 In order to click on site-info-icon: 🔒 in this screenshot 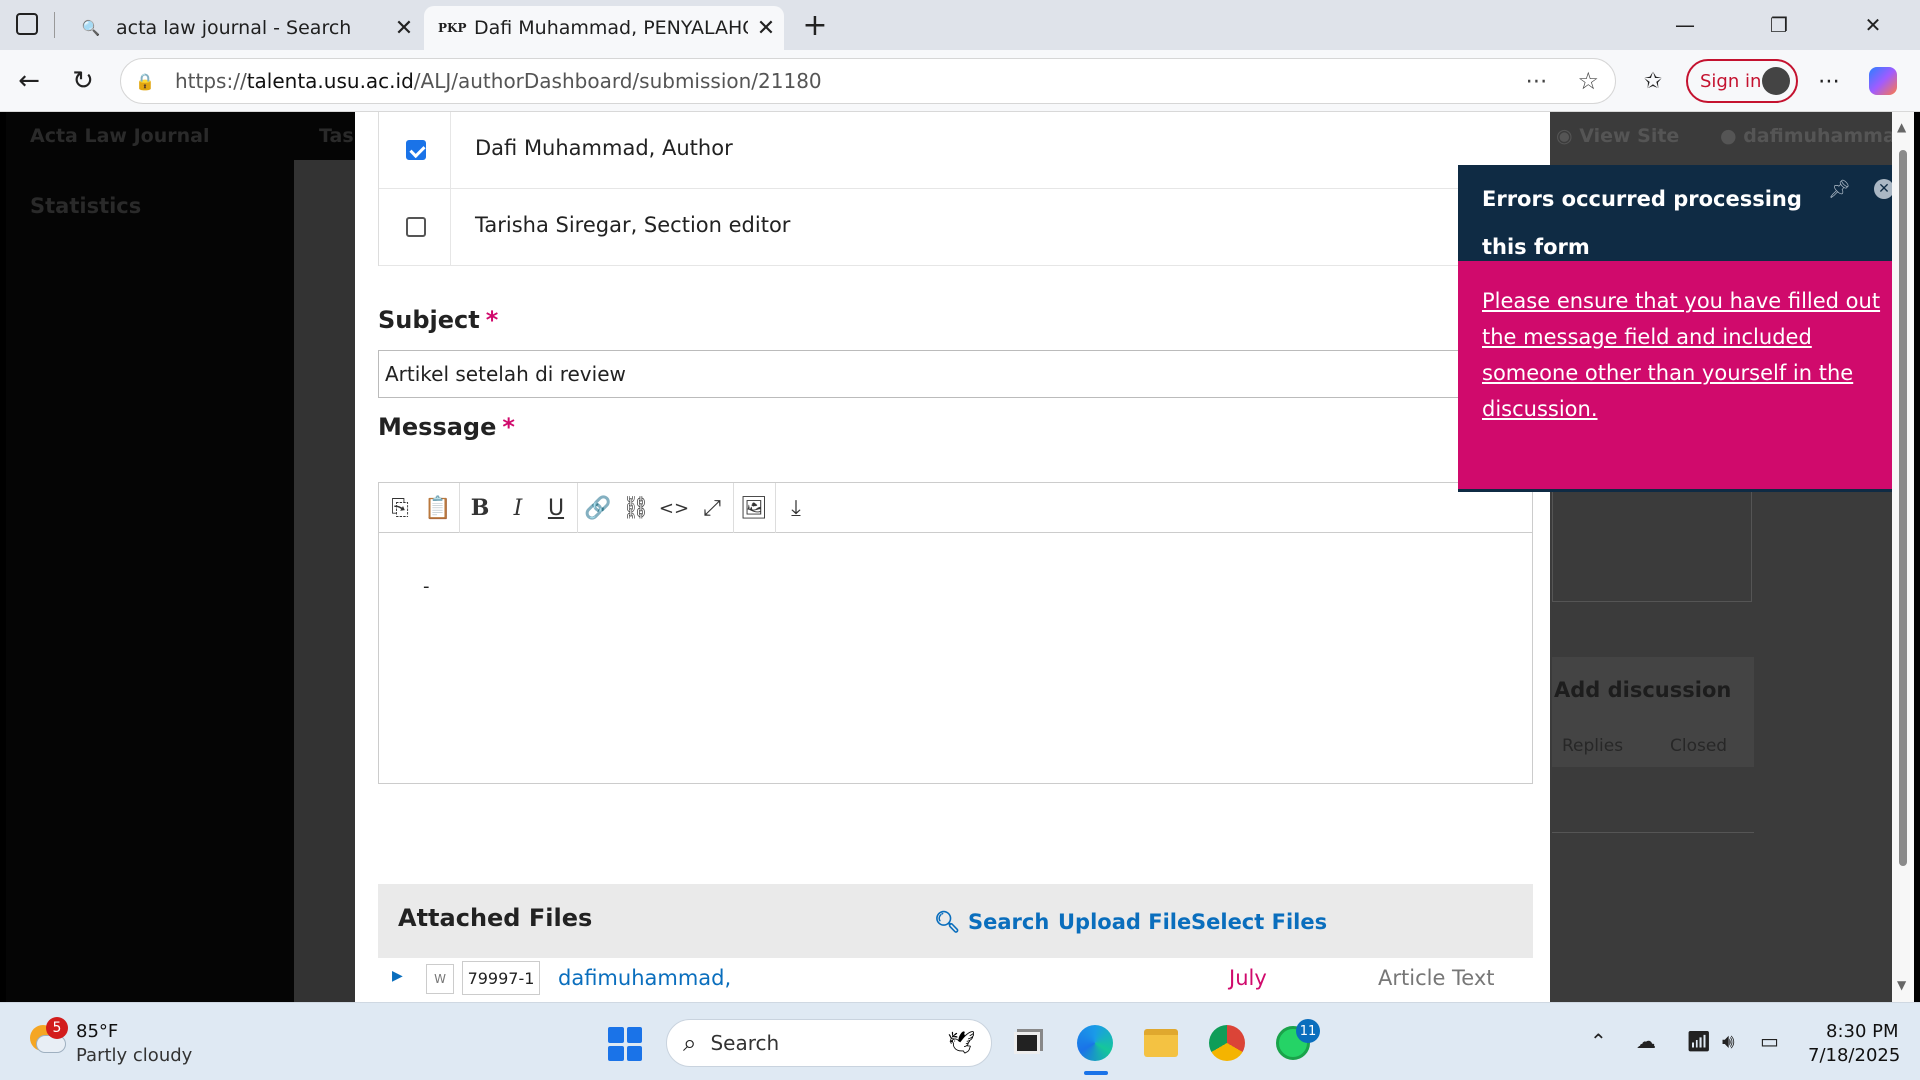, I will do `click(147, 81)`.